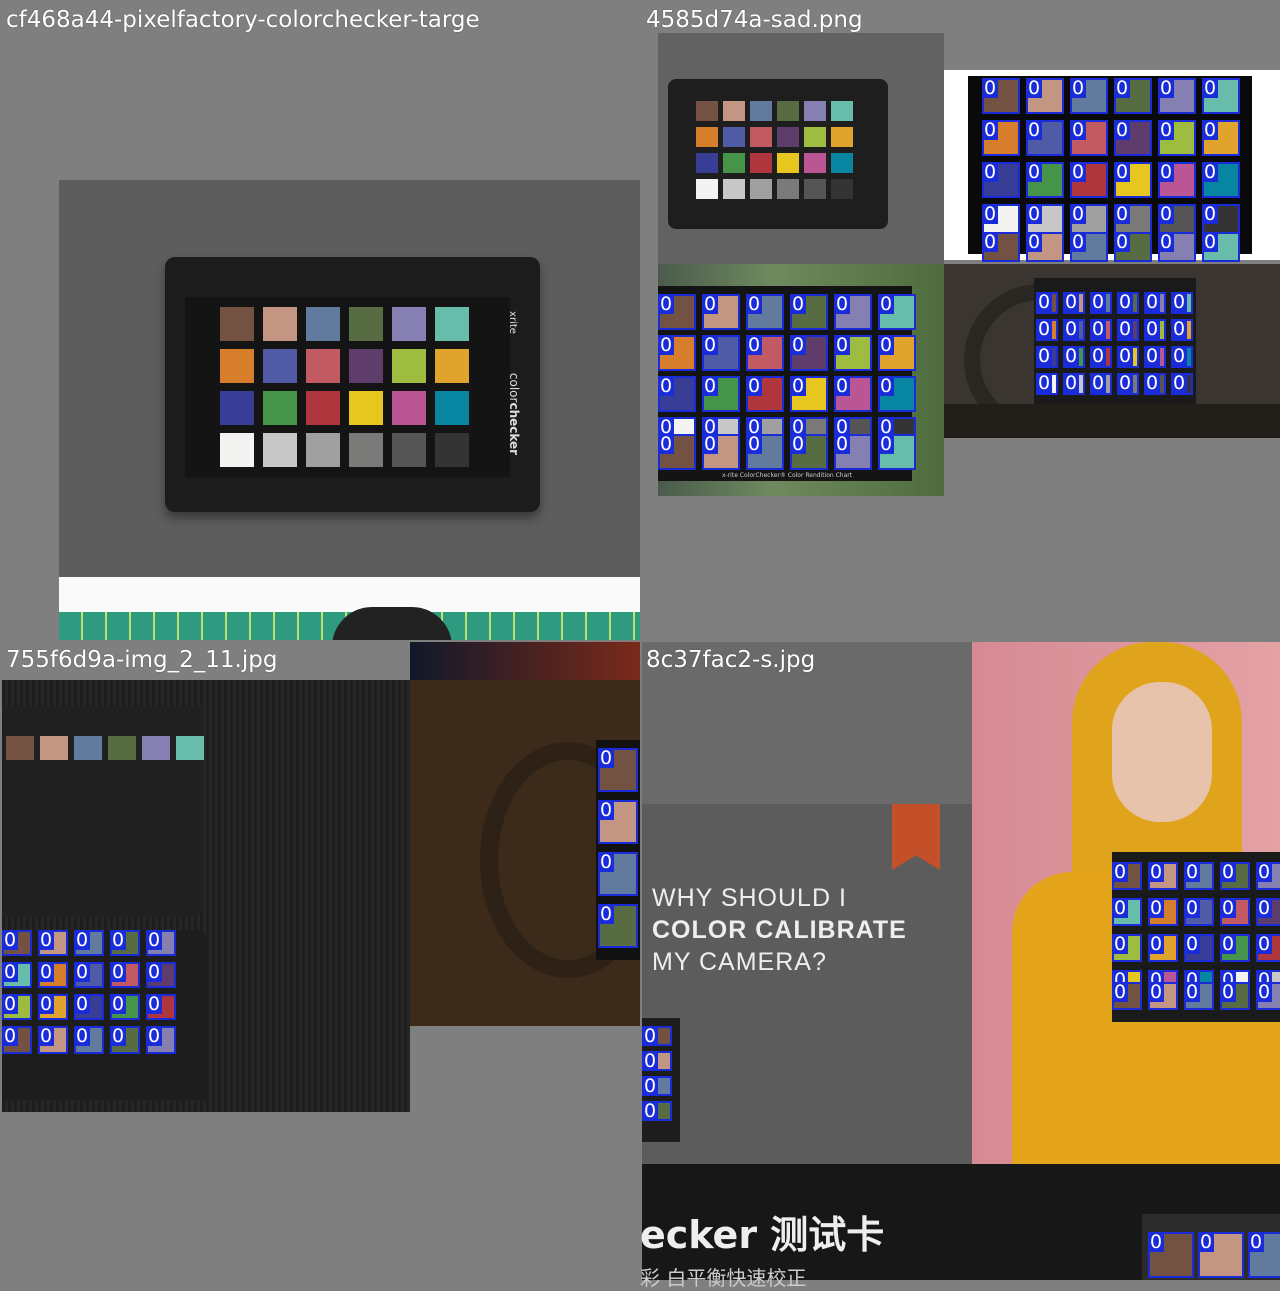 This screenshot has height=1291, width=1280. What do you see at coordinates (349, 594) in the screenshot?
I see `tile-1-white-strip` at bounding box center [349, 594].